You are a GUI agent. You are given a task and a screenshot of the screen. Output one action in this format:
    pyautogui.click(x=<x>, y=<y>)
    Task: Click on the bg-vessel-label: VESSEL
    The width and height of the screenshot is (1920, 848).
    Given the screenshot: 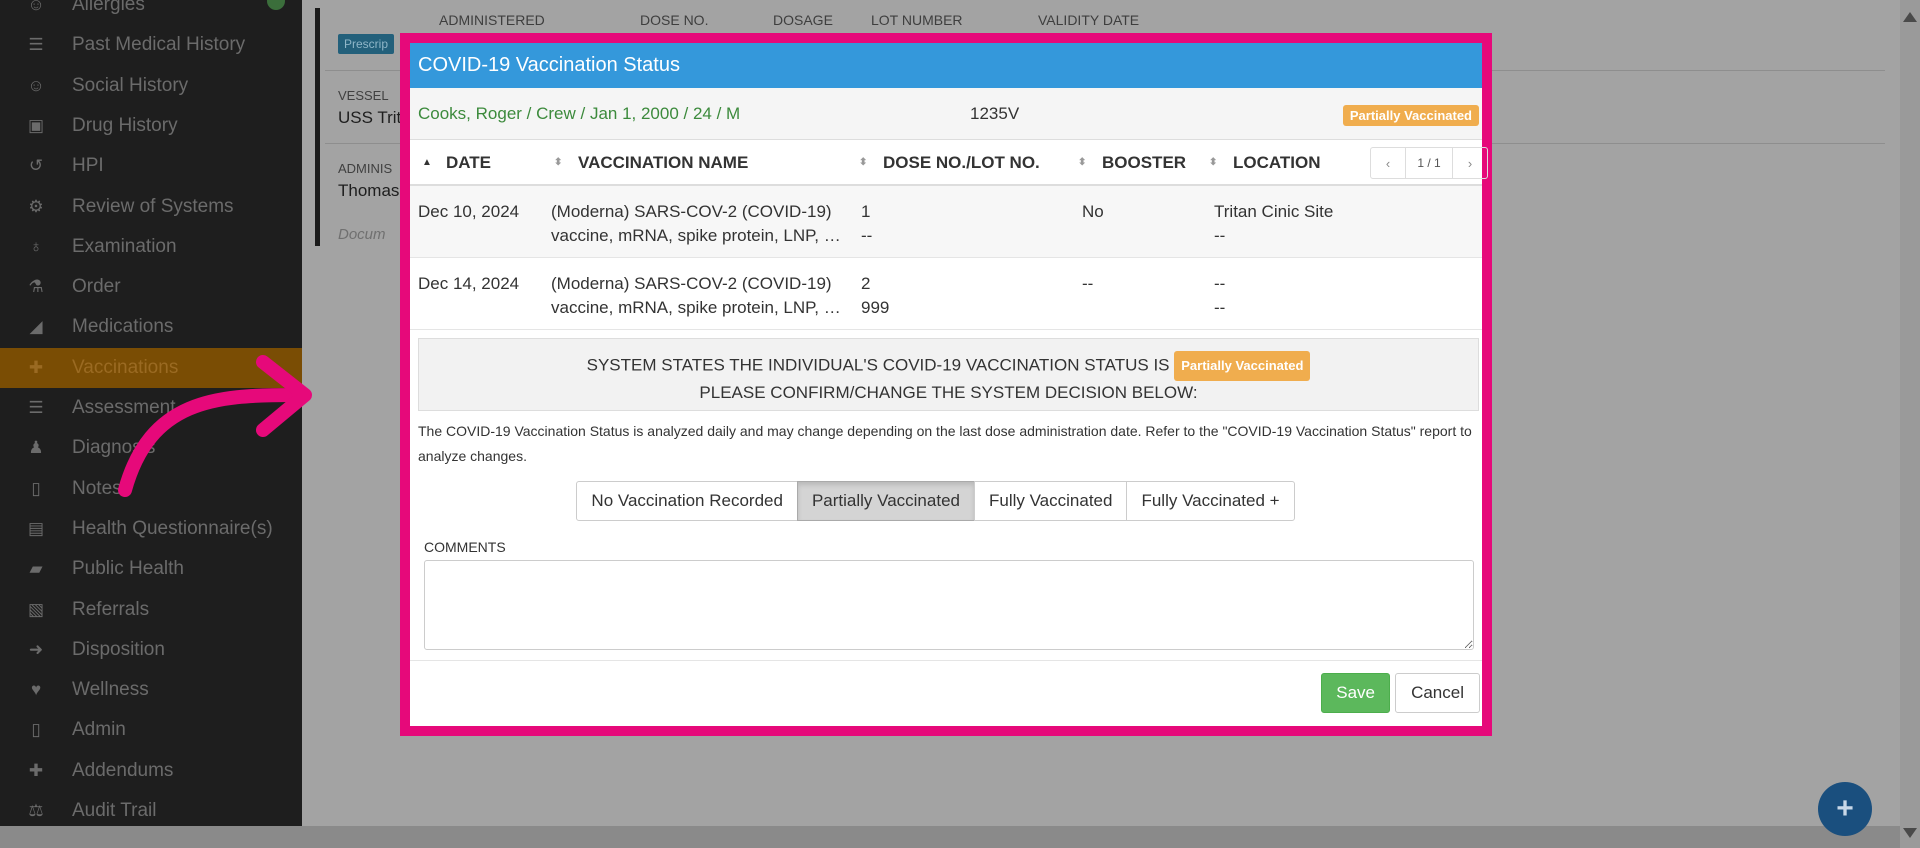 What is the action you would take?
    pyautogui.click(x=363, y=95)
    